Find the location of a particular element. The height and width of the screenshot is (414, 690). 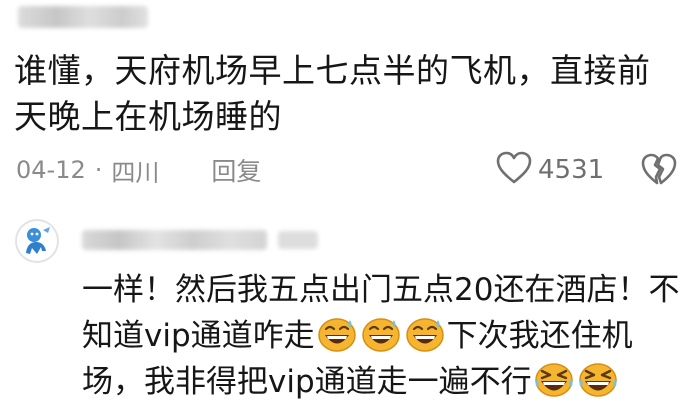

blurred-username is located at coordinates (83, 17).